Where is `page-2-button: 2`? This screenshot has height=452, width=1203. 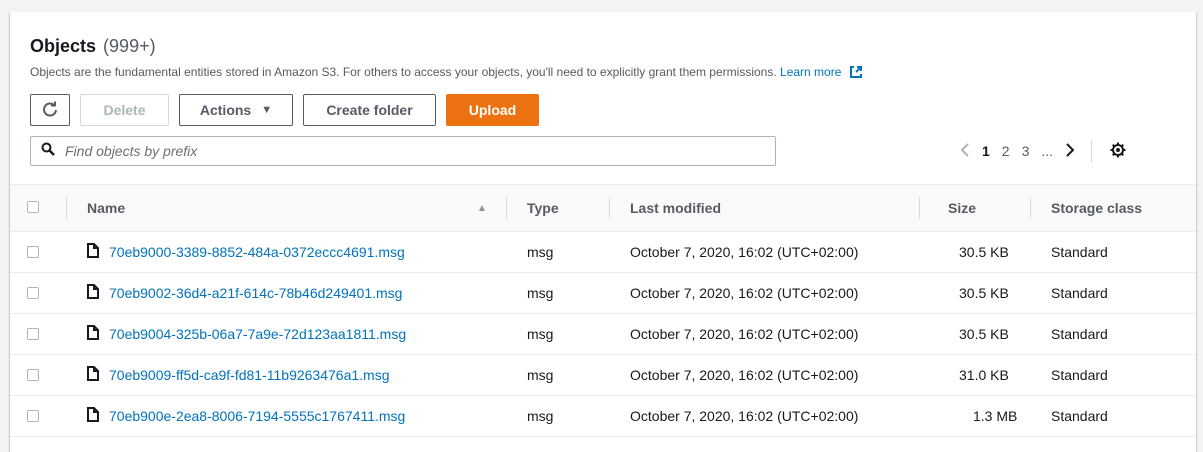 page-2-button: 2 is located at coordinates (1006, 151).